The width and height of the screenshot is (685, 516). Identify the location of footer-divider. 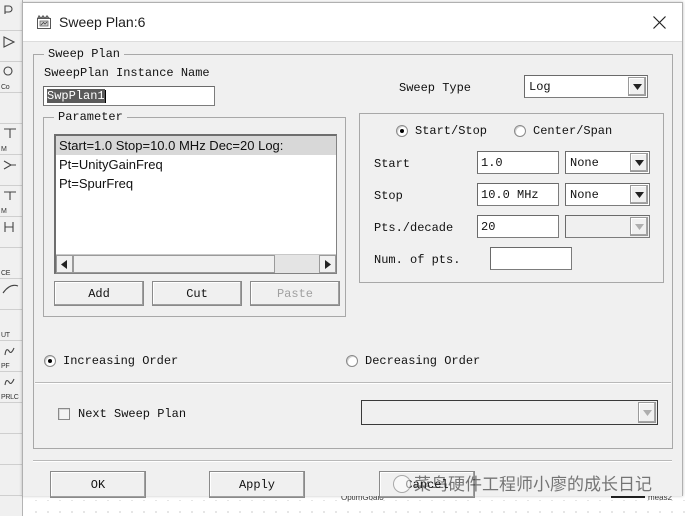
(352, 461).